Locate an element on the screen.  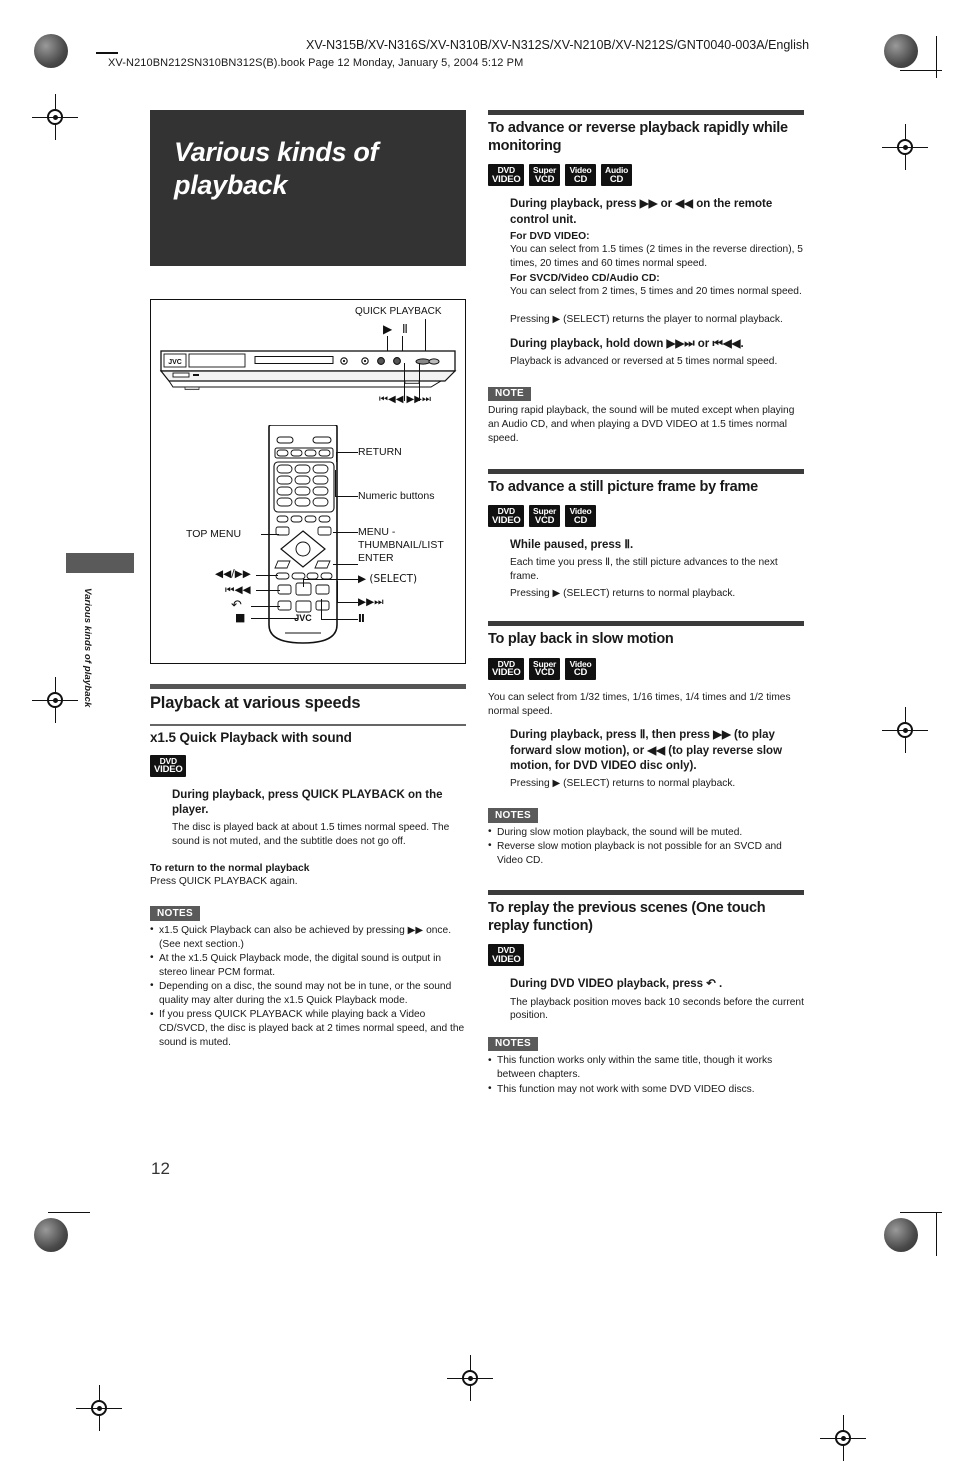
registration-circle-bottom-right is located at coordinates (901, 1235).